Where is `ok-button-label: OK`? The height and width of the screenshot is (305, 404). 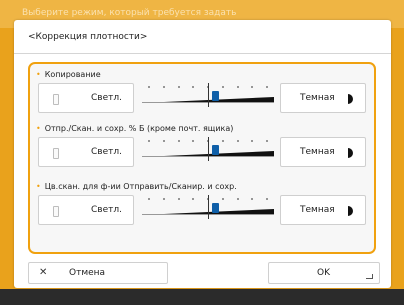 ok-button-label: OK is located at coordinates (323, 273).